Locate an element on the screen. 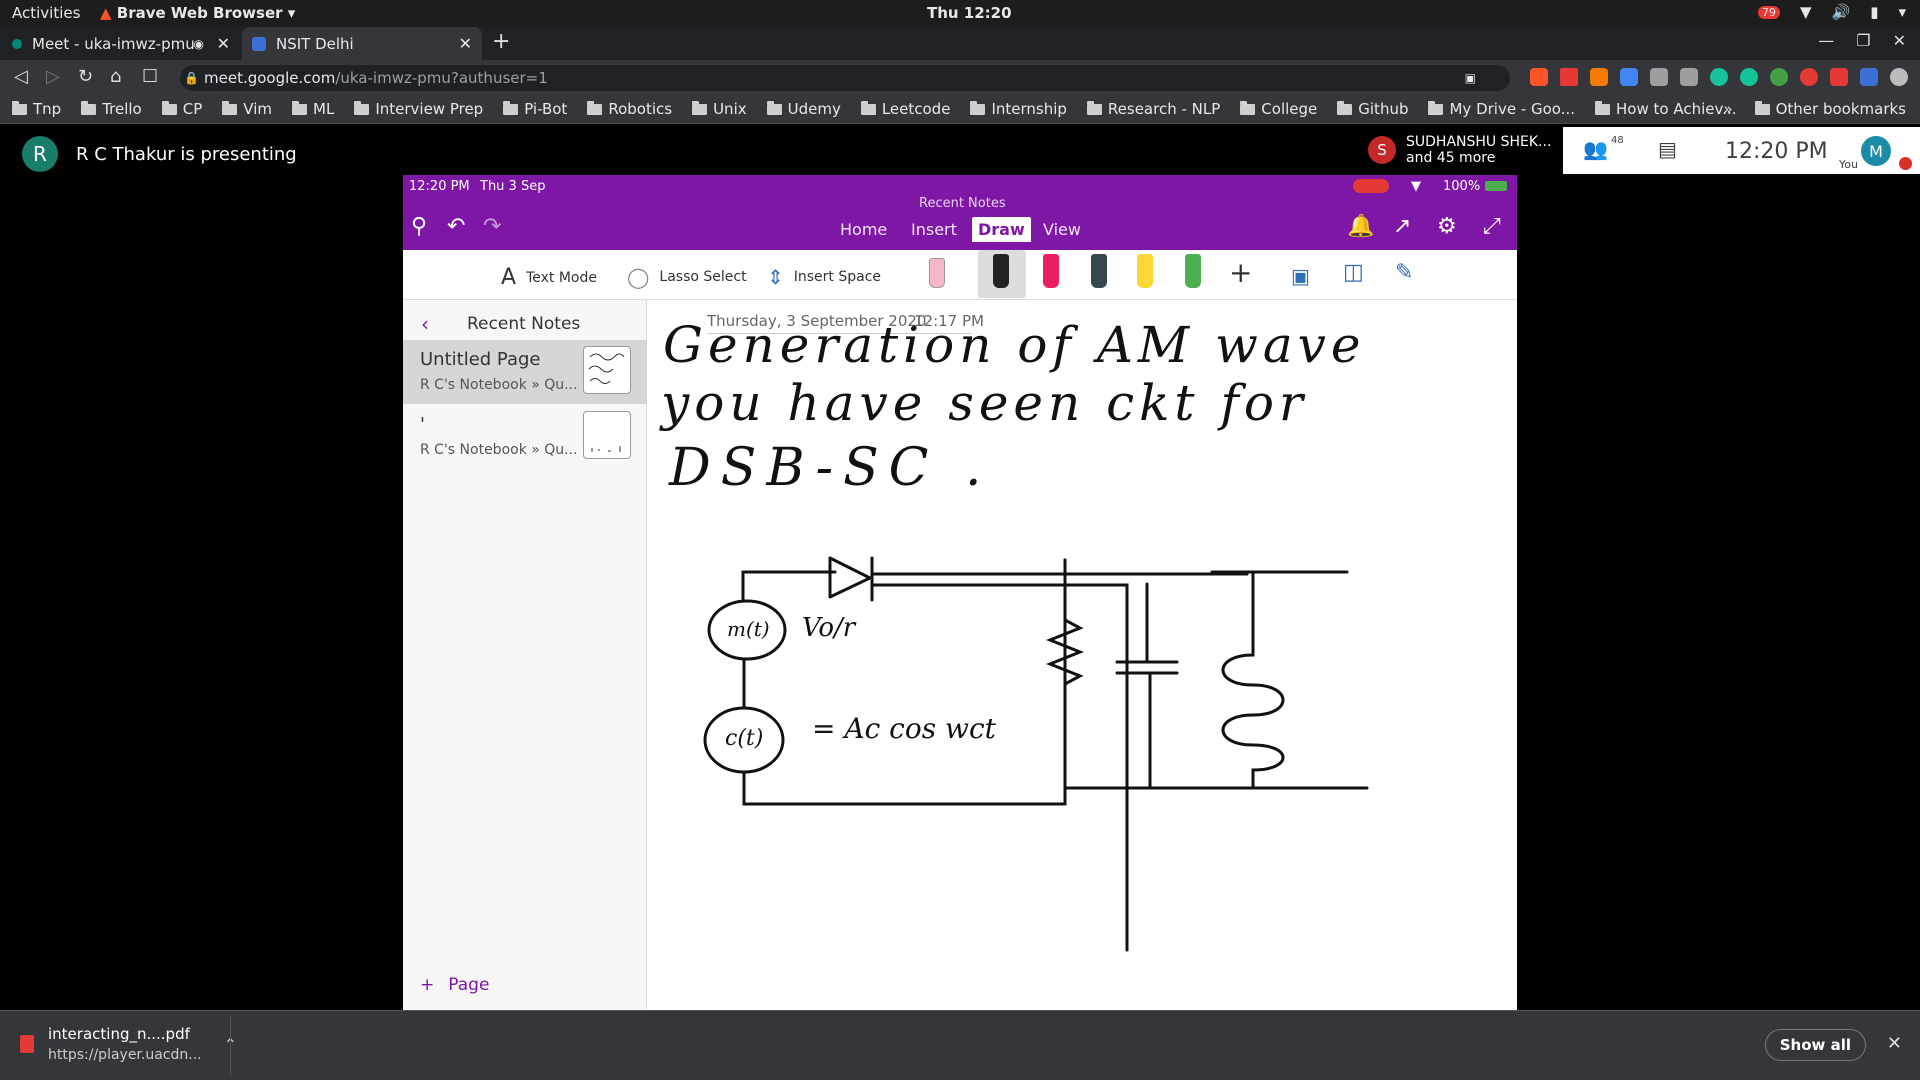 The image size is (1920, 1080). lasso-select-button: ◯ Lasso Select is located at coordinates (687, 277).